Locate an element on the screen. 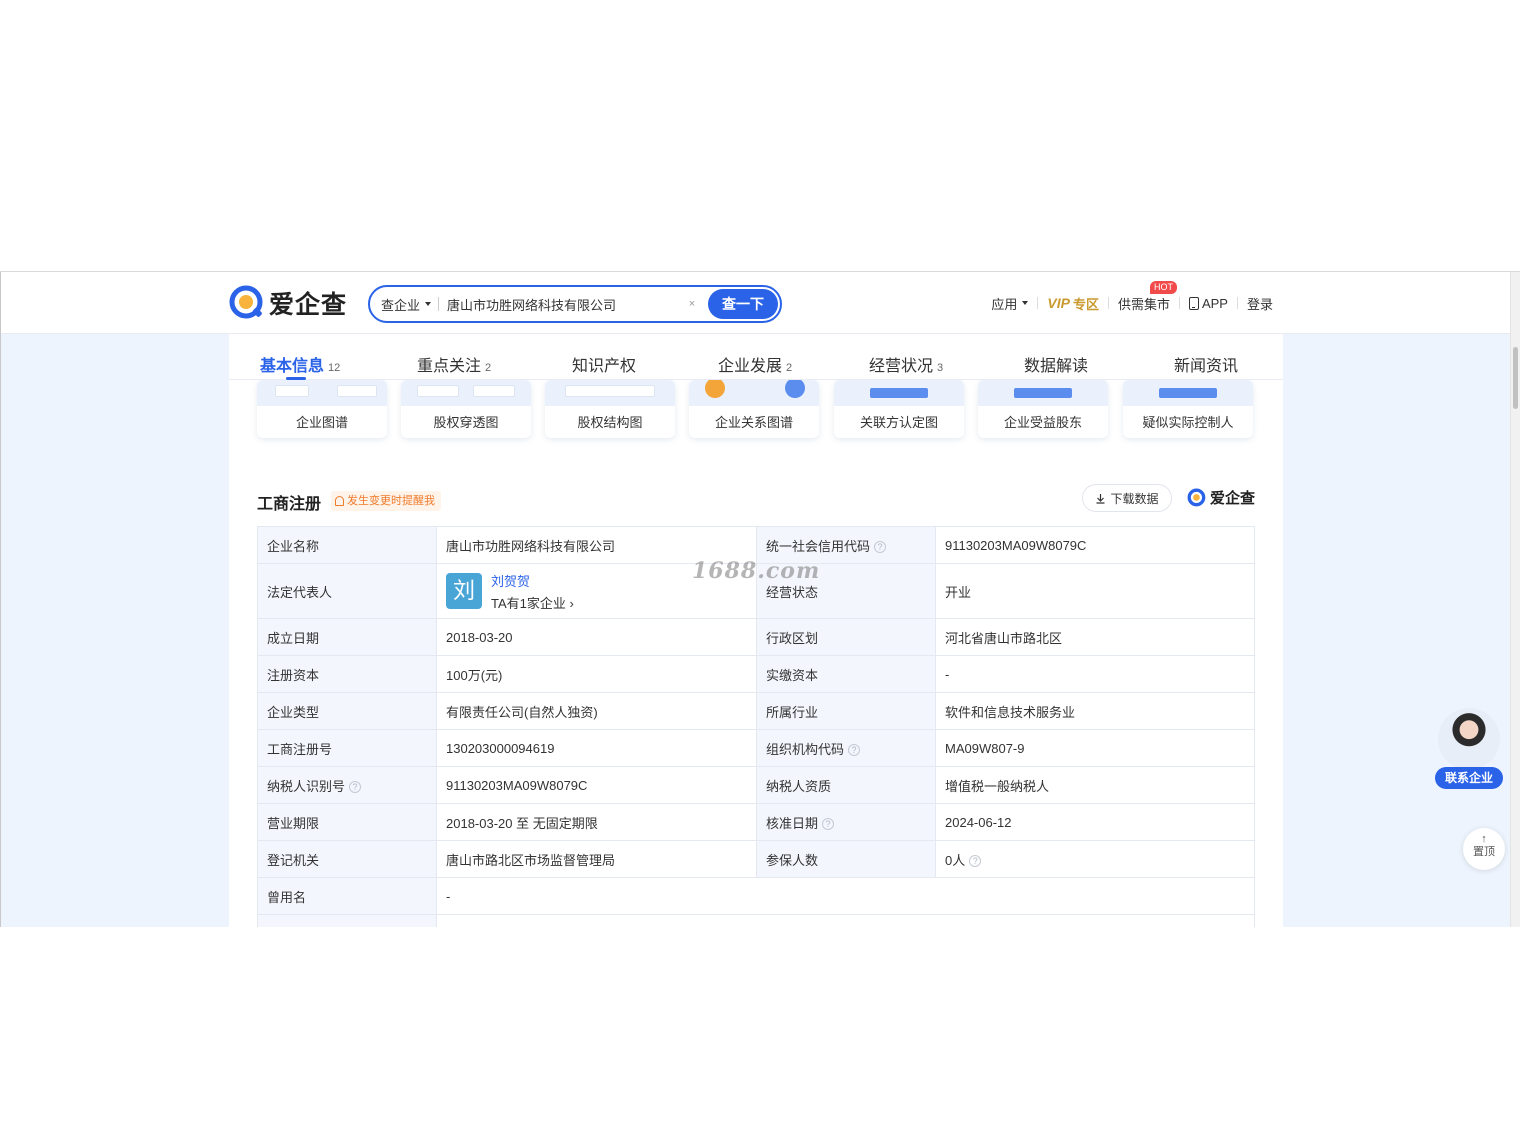  tab-count: 12 is located at coordinates (334, 368).